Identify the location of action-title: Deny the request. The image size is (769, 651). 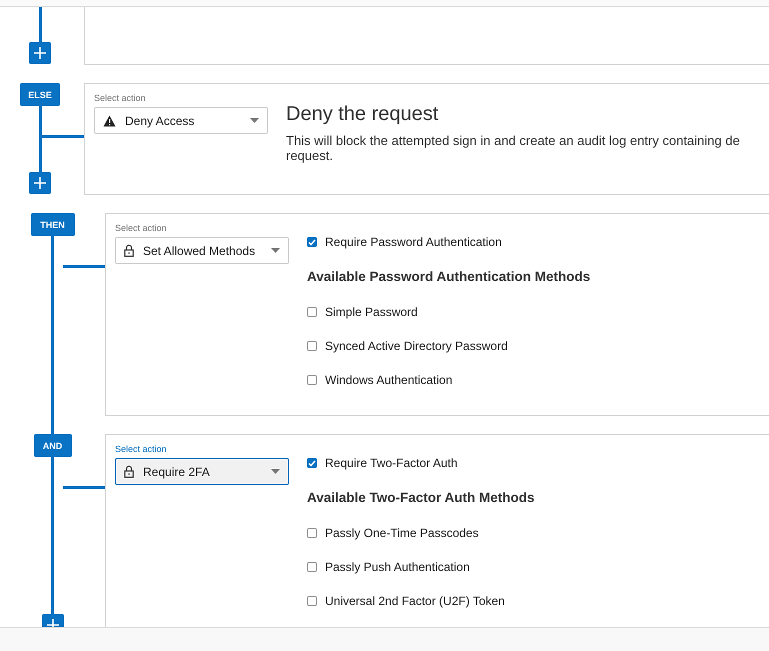
(363, 114).